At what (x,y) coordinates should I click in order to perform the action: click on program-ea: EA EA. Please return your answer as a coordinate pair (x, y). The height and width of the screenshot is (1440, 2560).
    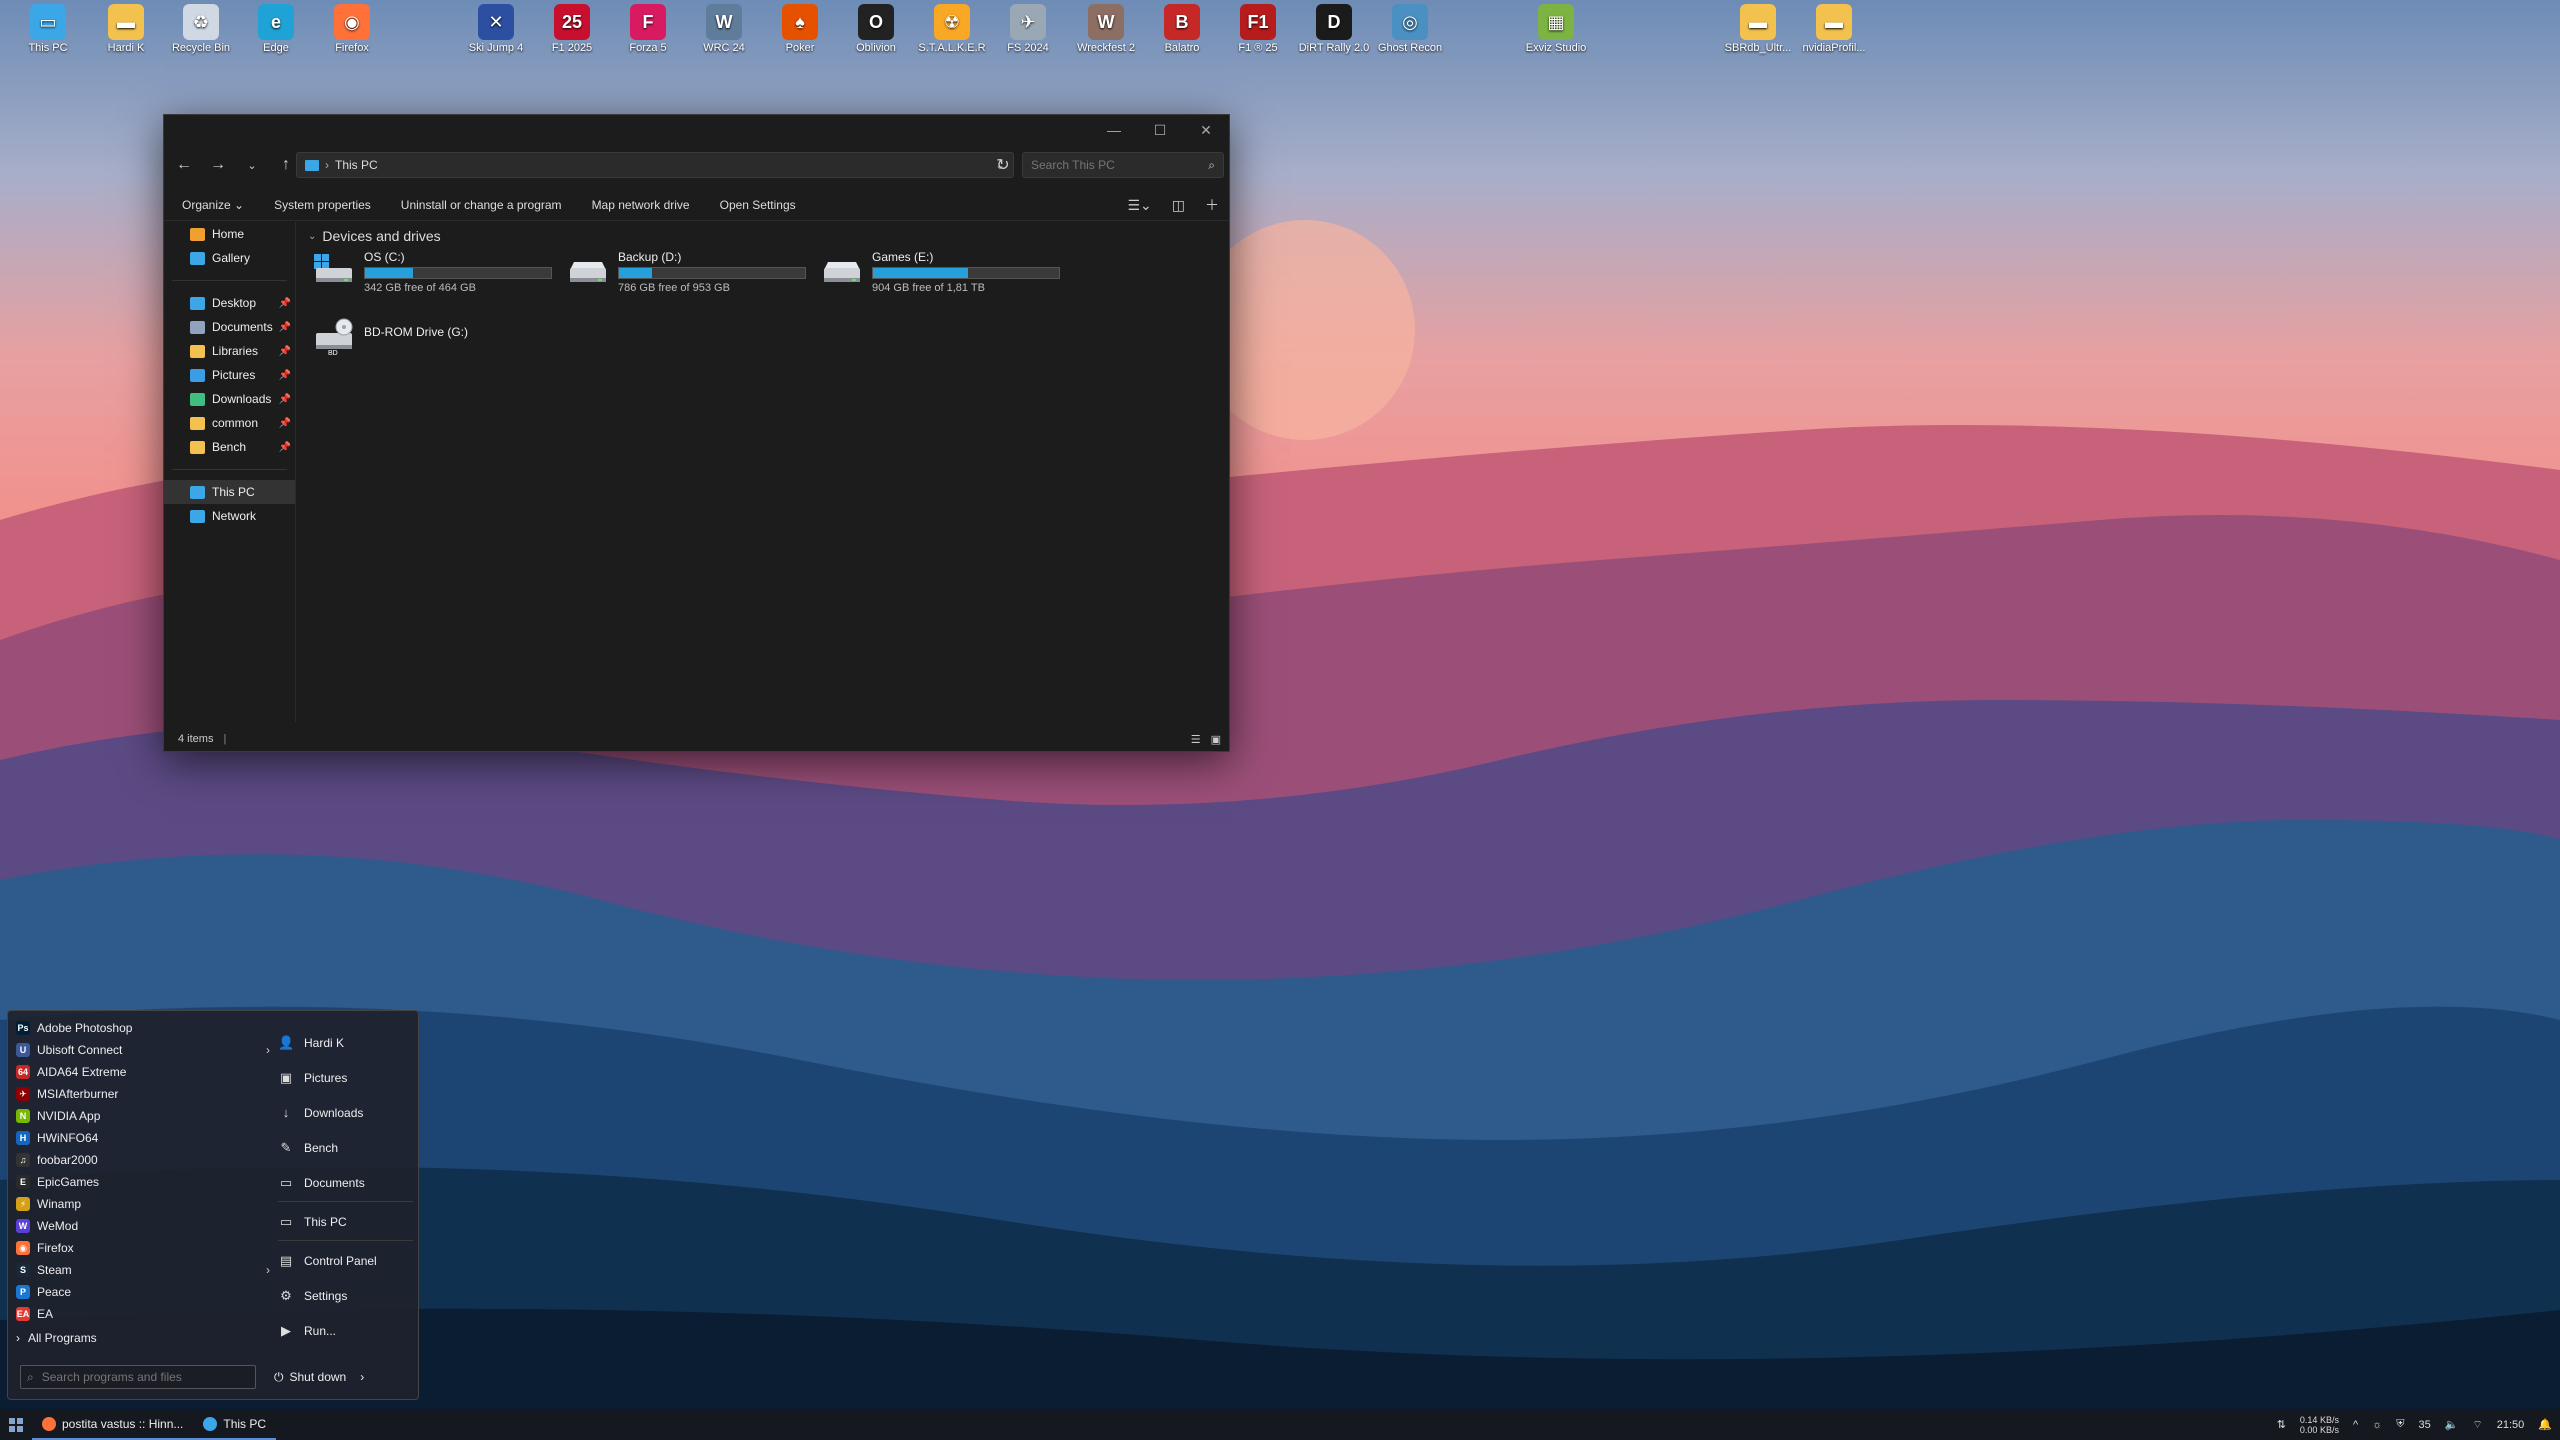
    Looking at the image, I should click on (141, 1314).